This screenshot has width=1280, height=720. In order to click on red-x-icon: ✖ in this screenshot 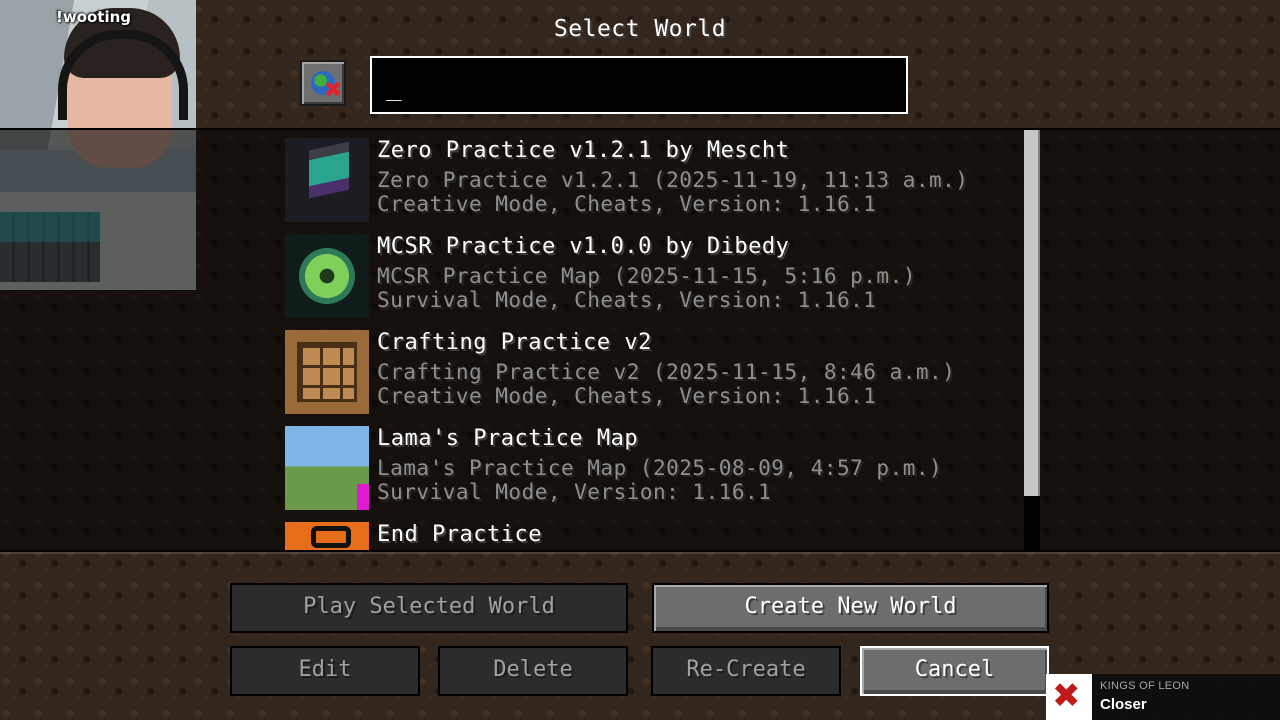, I will do `click(333, 90)`.